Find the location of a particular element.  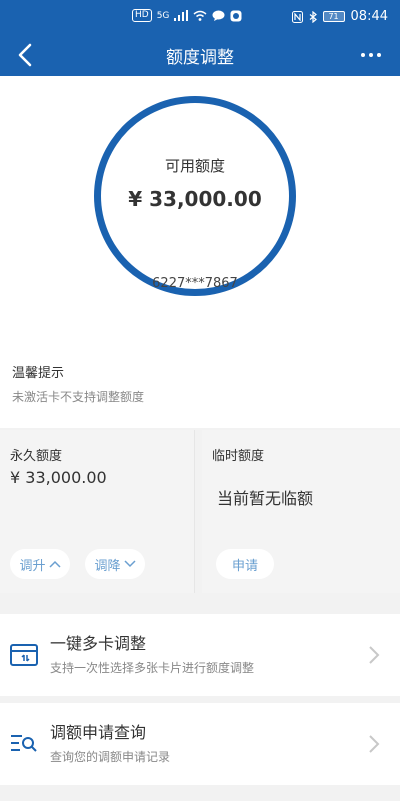

nav-bar: 额度调整 is located at coordinates (200, 55).